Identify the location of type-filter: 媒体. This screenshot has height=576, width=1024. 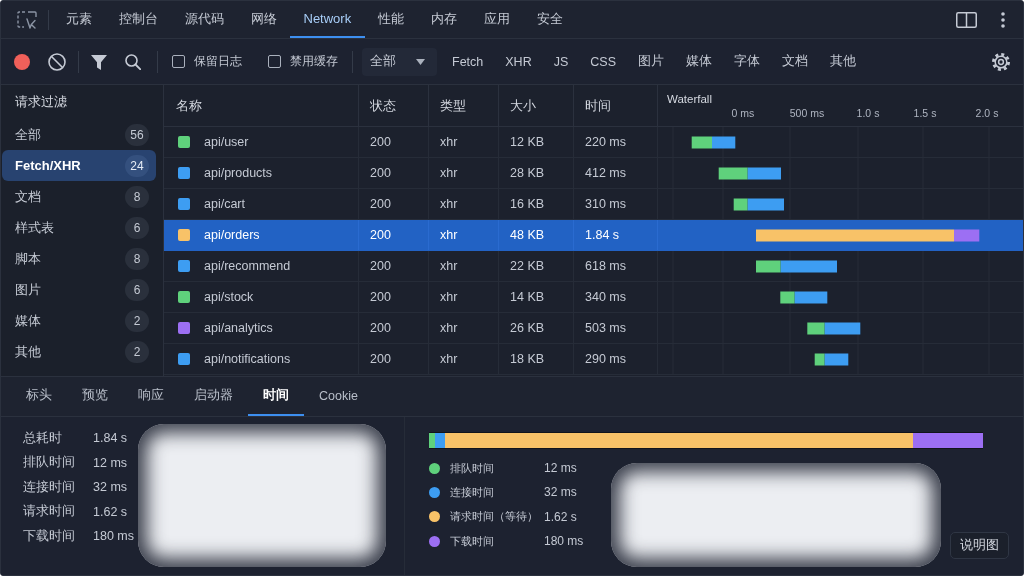
(698, 61).